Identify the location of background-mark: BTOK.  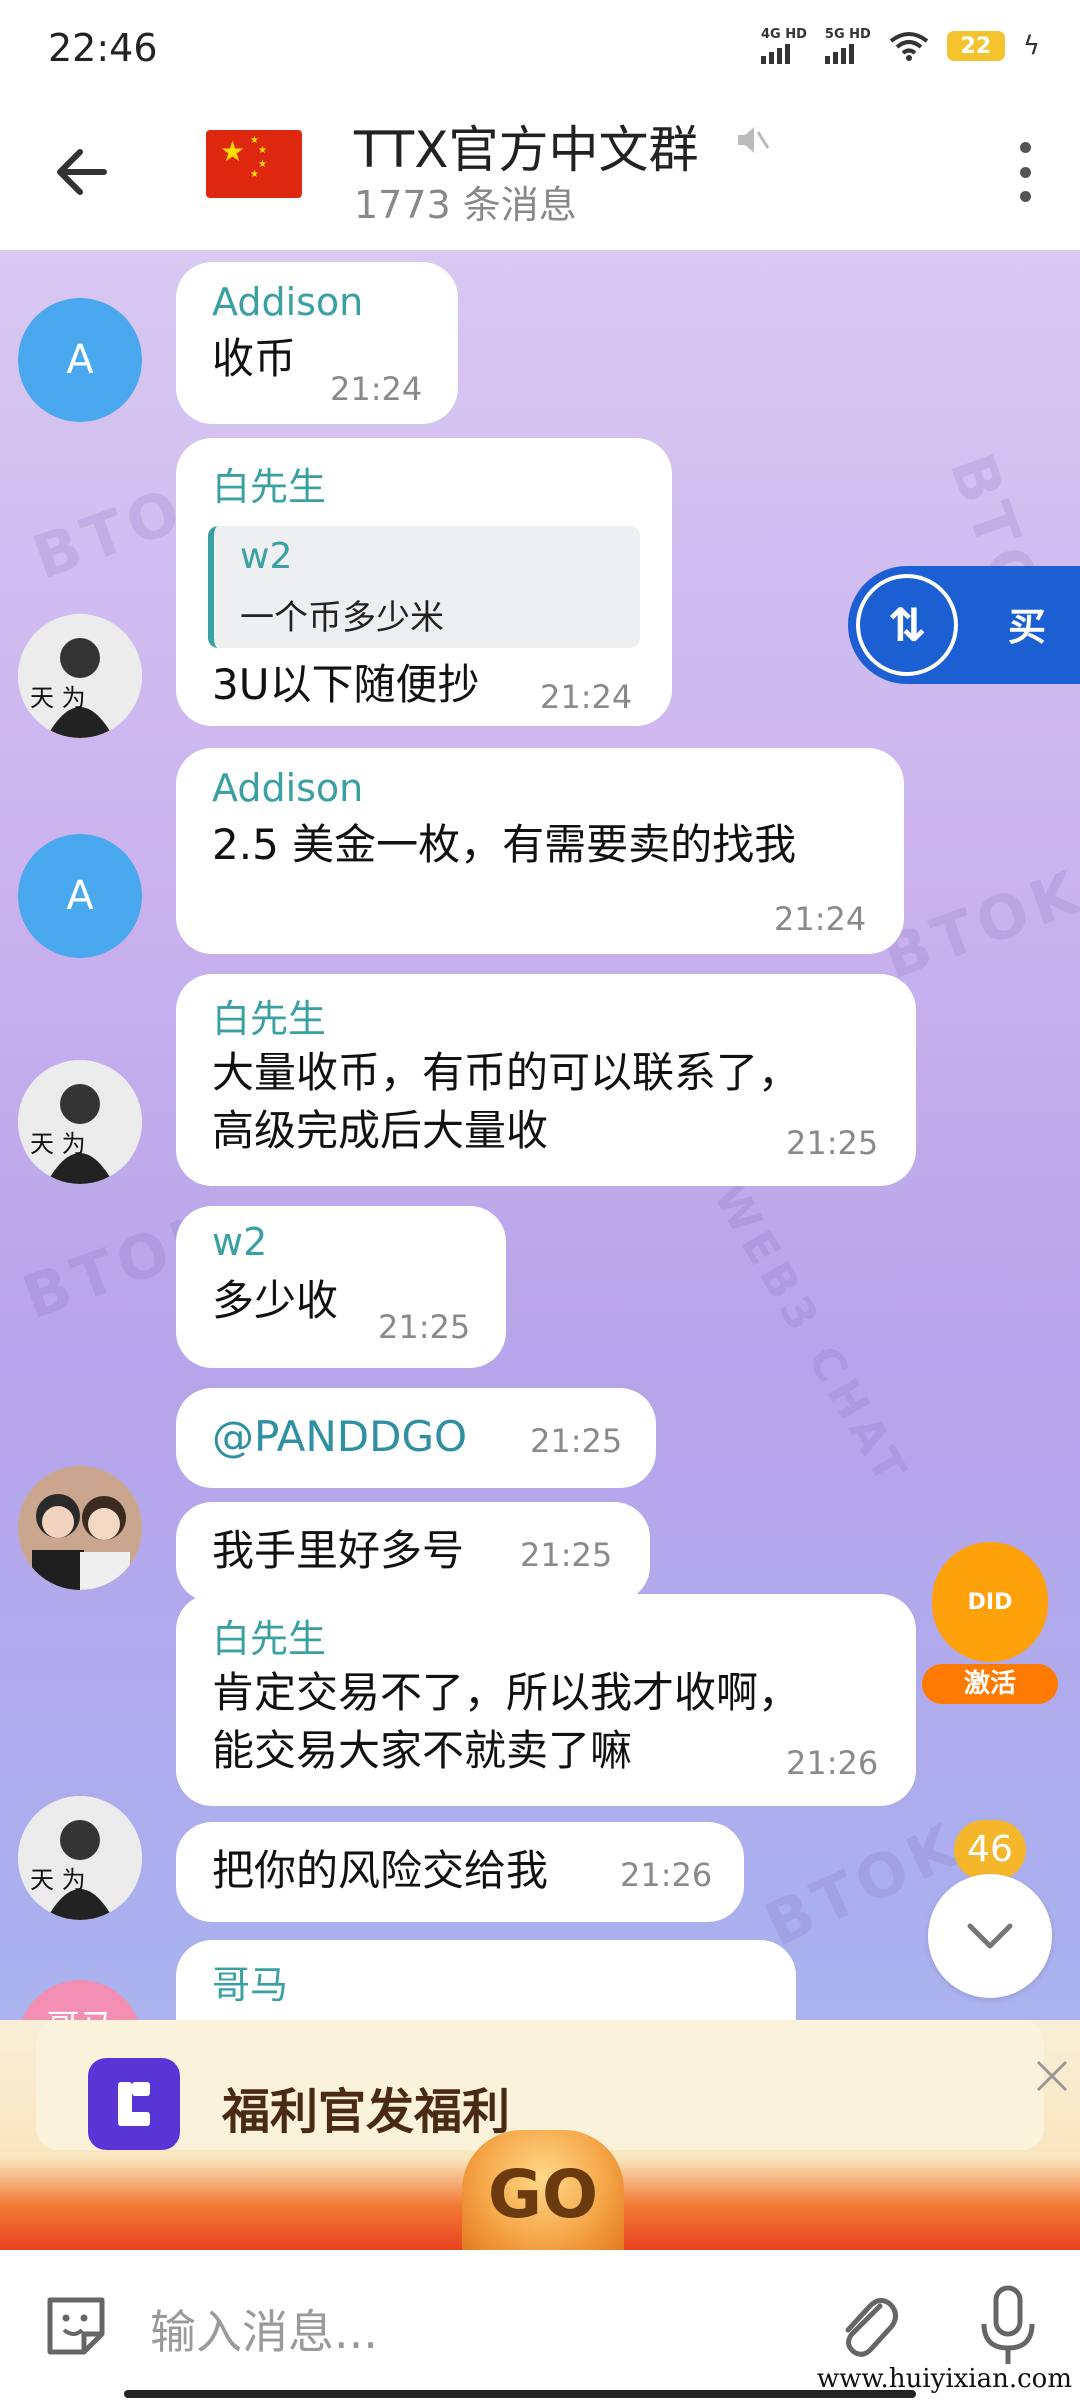
(977, 925).